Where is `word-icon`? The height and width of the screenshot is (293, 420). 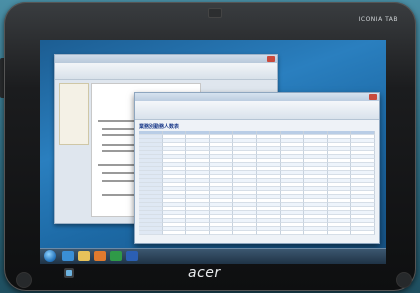
word-icon is located at coordinates (132, 256).